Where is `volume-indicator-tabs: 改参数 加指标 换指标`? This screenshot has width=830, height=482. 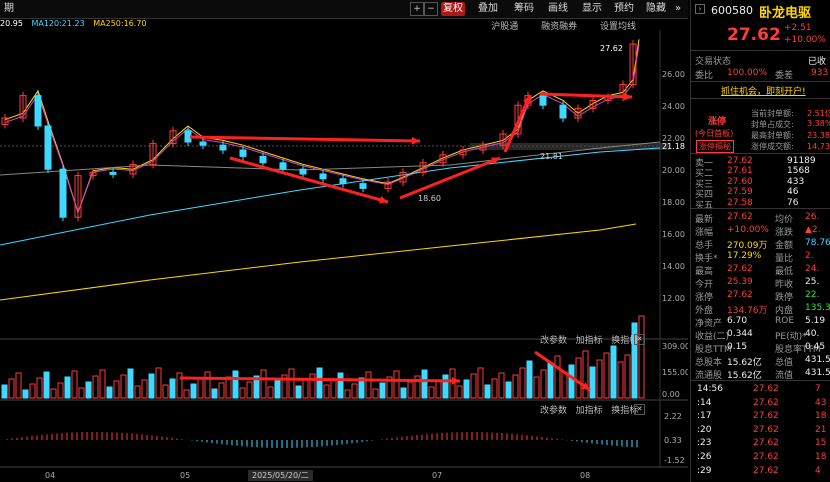 volume-indicator-tabs: 改参数 加指标 换指标 is located at coordinates (589, 339).